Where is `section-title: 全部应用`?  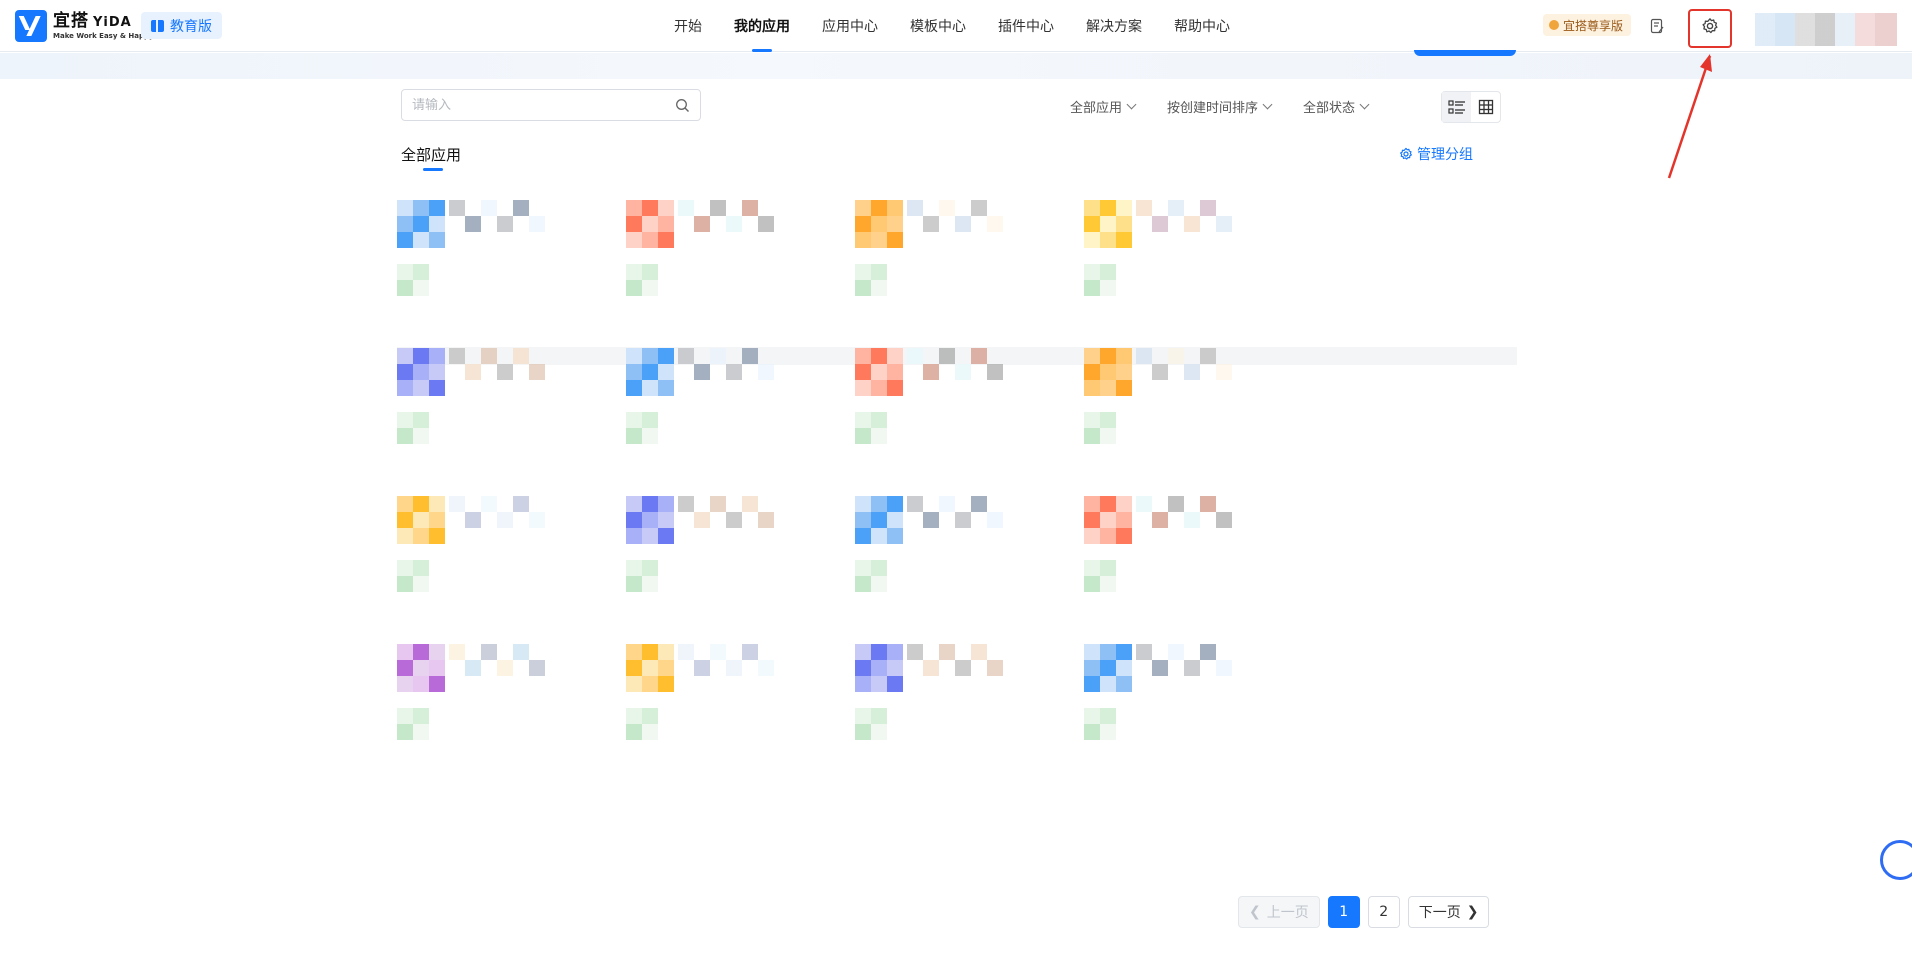
section-title: 全部应用 is located at coordinates (431, 155).